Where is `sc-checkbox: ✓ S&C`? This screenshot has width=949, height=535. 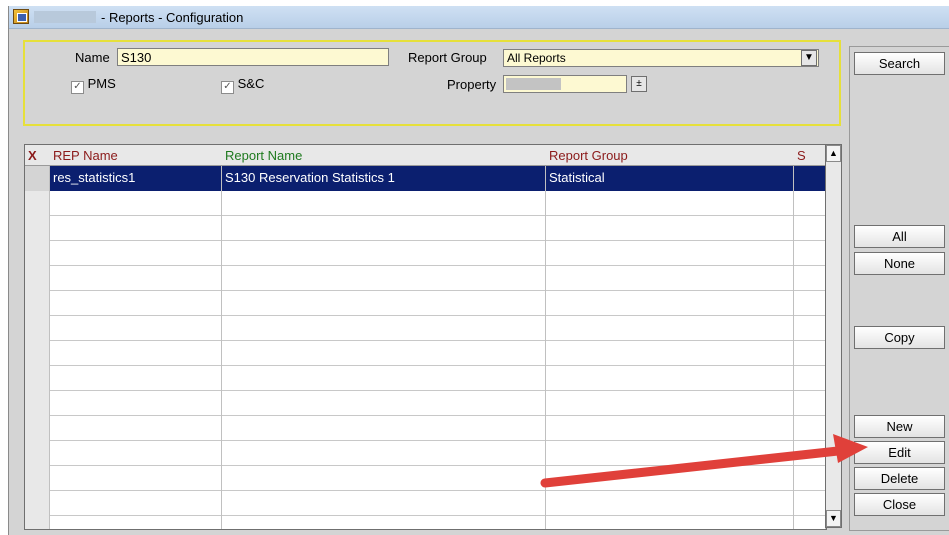 sc-checkbox: ✓ S&C is located at coordinates (242, 85).